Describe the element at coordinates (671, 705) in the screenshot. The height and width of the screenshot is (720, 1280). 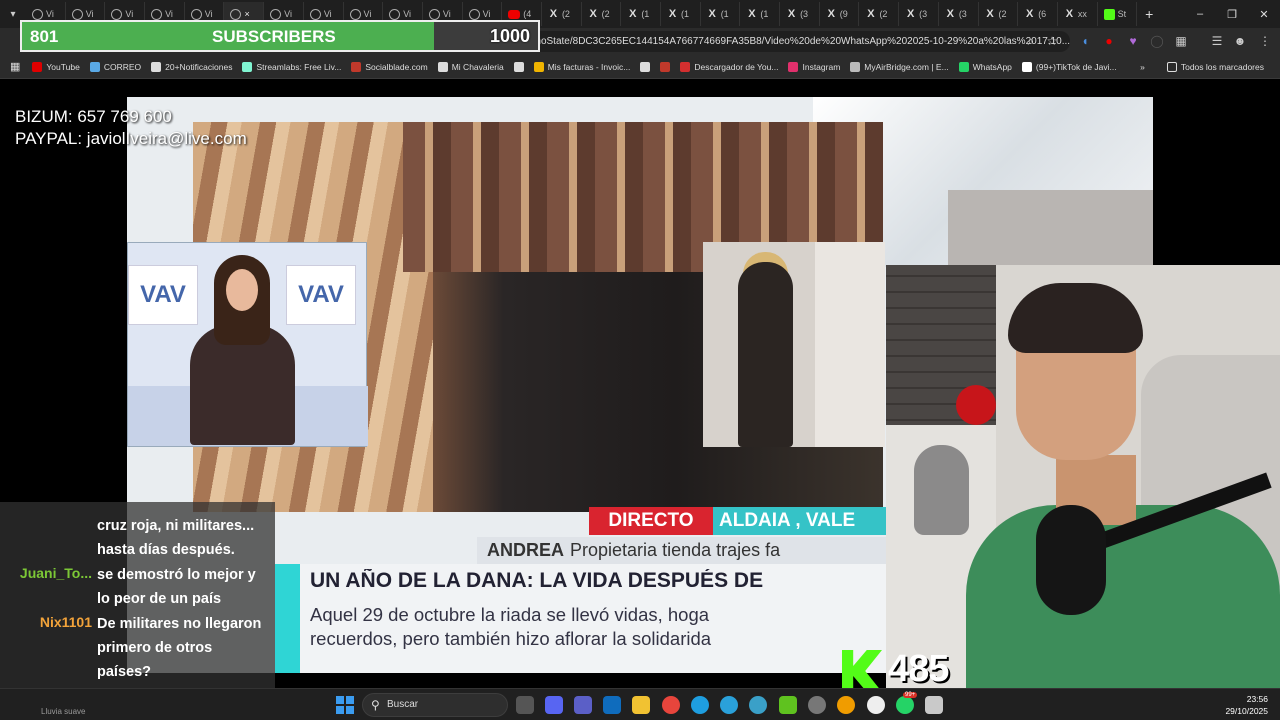
I see `chrome-icon` at that location.